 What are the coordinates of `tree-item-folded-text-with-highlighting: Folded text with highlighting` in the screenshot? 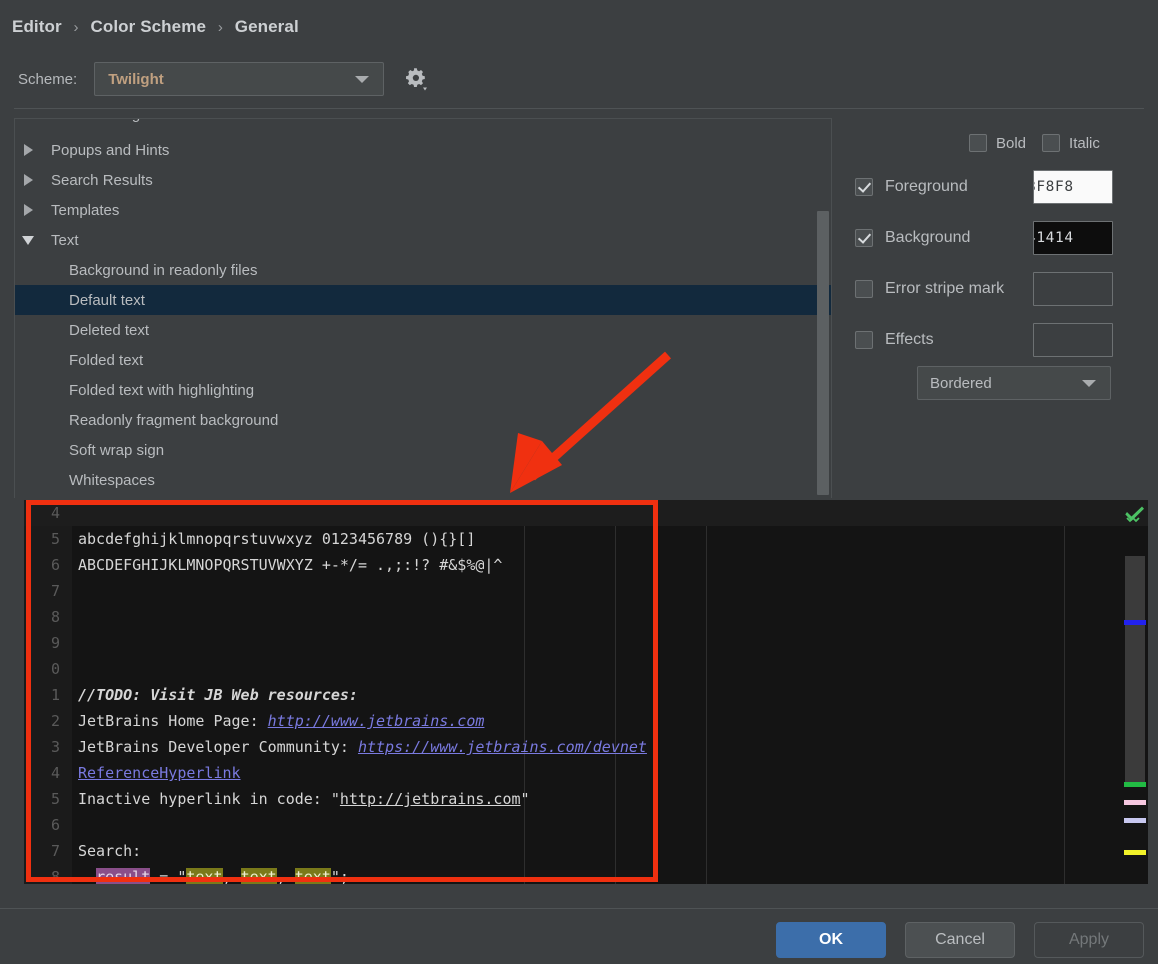 It's located at (423, 390).